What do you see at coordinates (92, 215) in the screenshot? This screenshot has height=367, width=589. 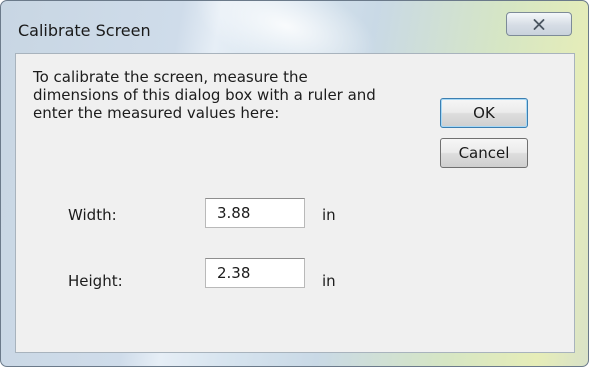 I see `width-label: Width:` at bounding box center [92, 215].